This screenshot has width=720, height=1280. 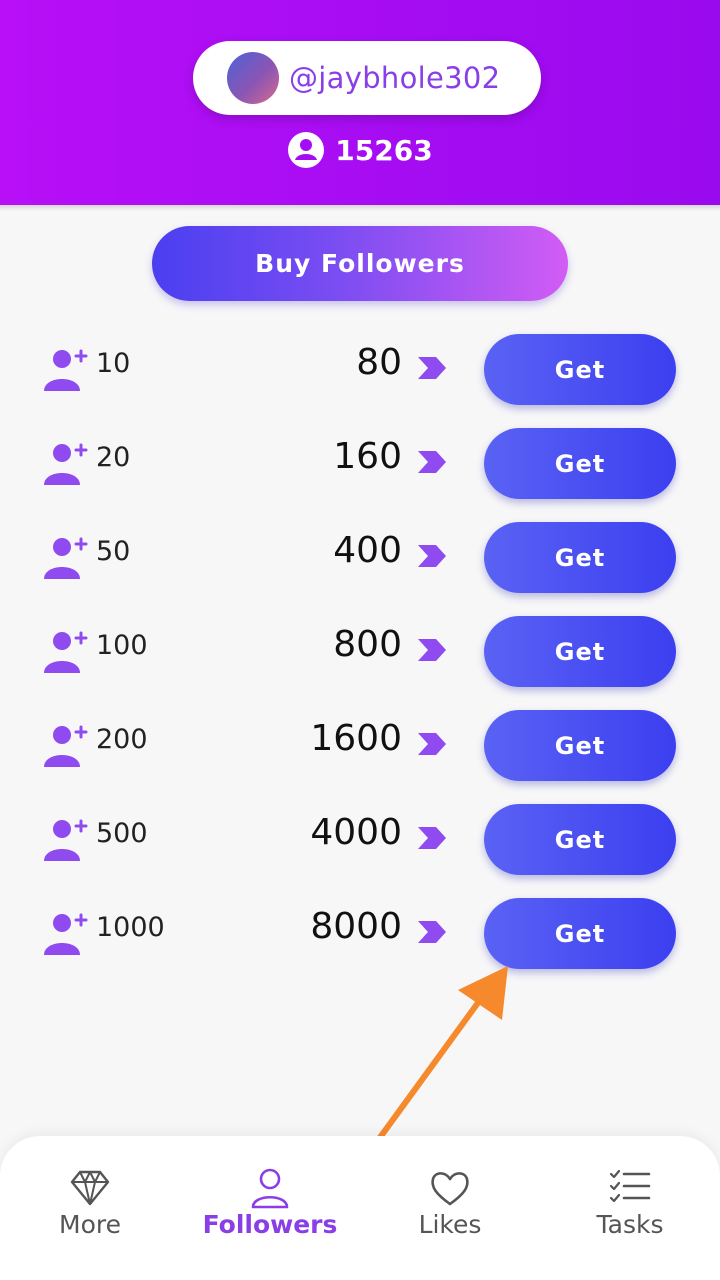 What do you see at coordinates (270, 1224) in the screenshot?
I see `nav-label-followers: Followers` at bounding box center [270, 1224].